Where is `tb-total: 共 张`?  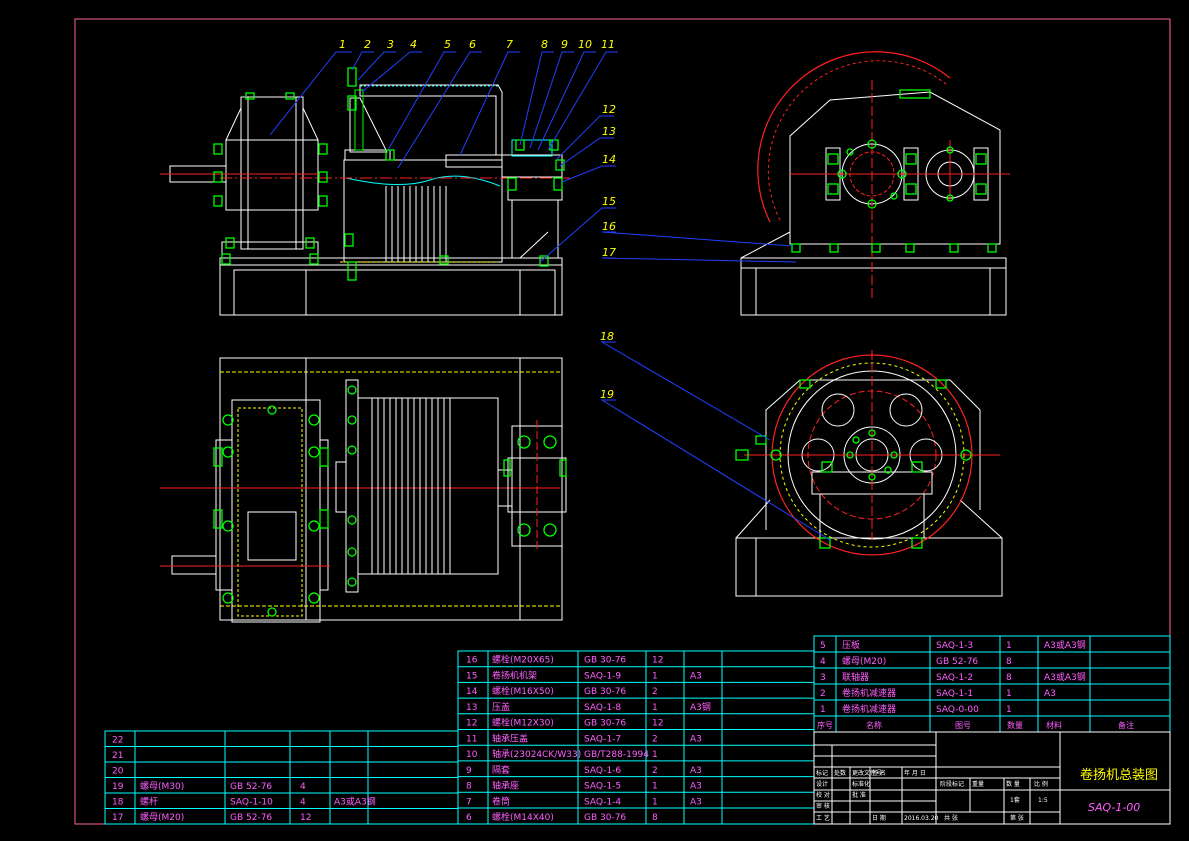
tb-total: 共 张 is located at coordinates (951, 818).